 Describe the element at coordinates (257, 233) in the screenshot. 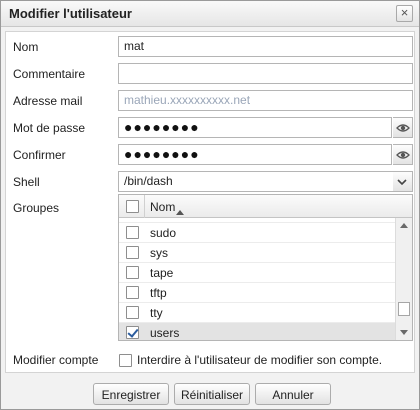

I see `table-row: sudo` at that location.